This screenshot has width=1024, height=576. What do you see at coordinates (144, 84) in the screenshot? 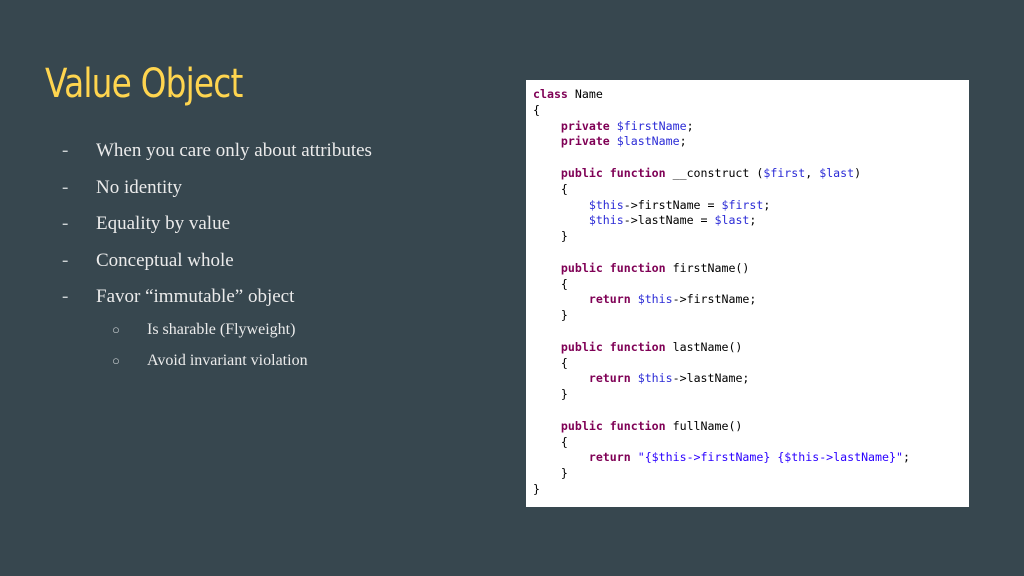
I see `slide-title: Value Object` at bounding box center [144, 84].